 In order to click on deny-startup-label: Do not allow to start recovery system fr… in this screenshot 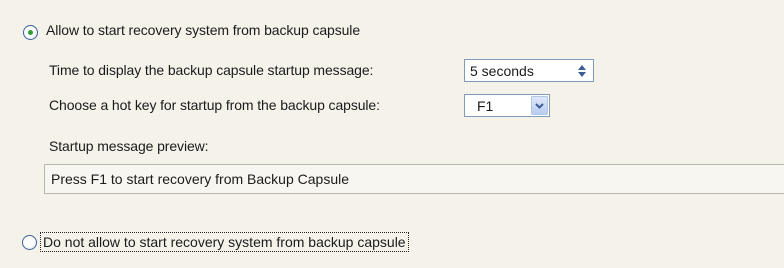, I will do `click(224, 242)`.